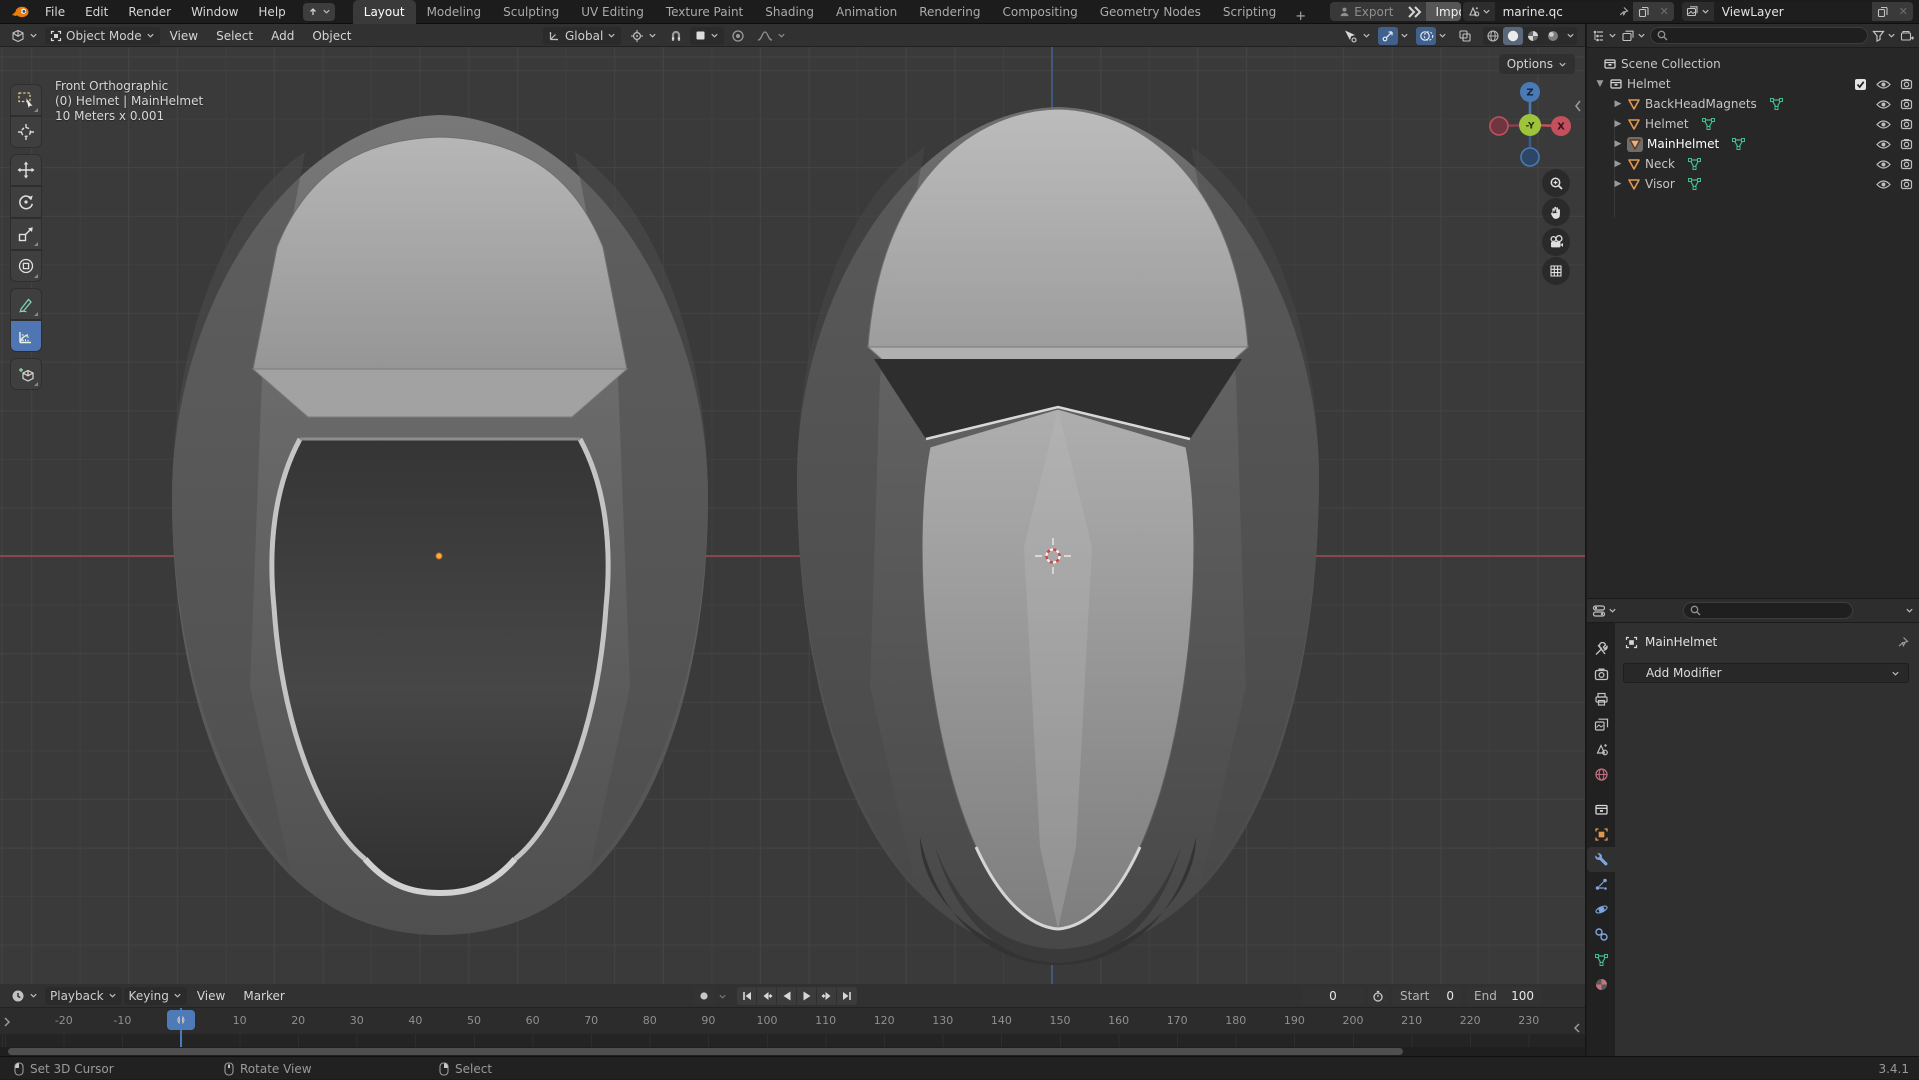  Describe the element at coordinates (1556, 183) in the screenshot. I see `zoom-button` at that location.